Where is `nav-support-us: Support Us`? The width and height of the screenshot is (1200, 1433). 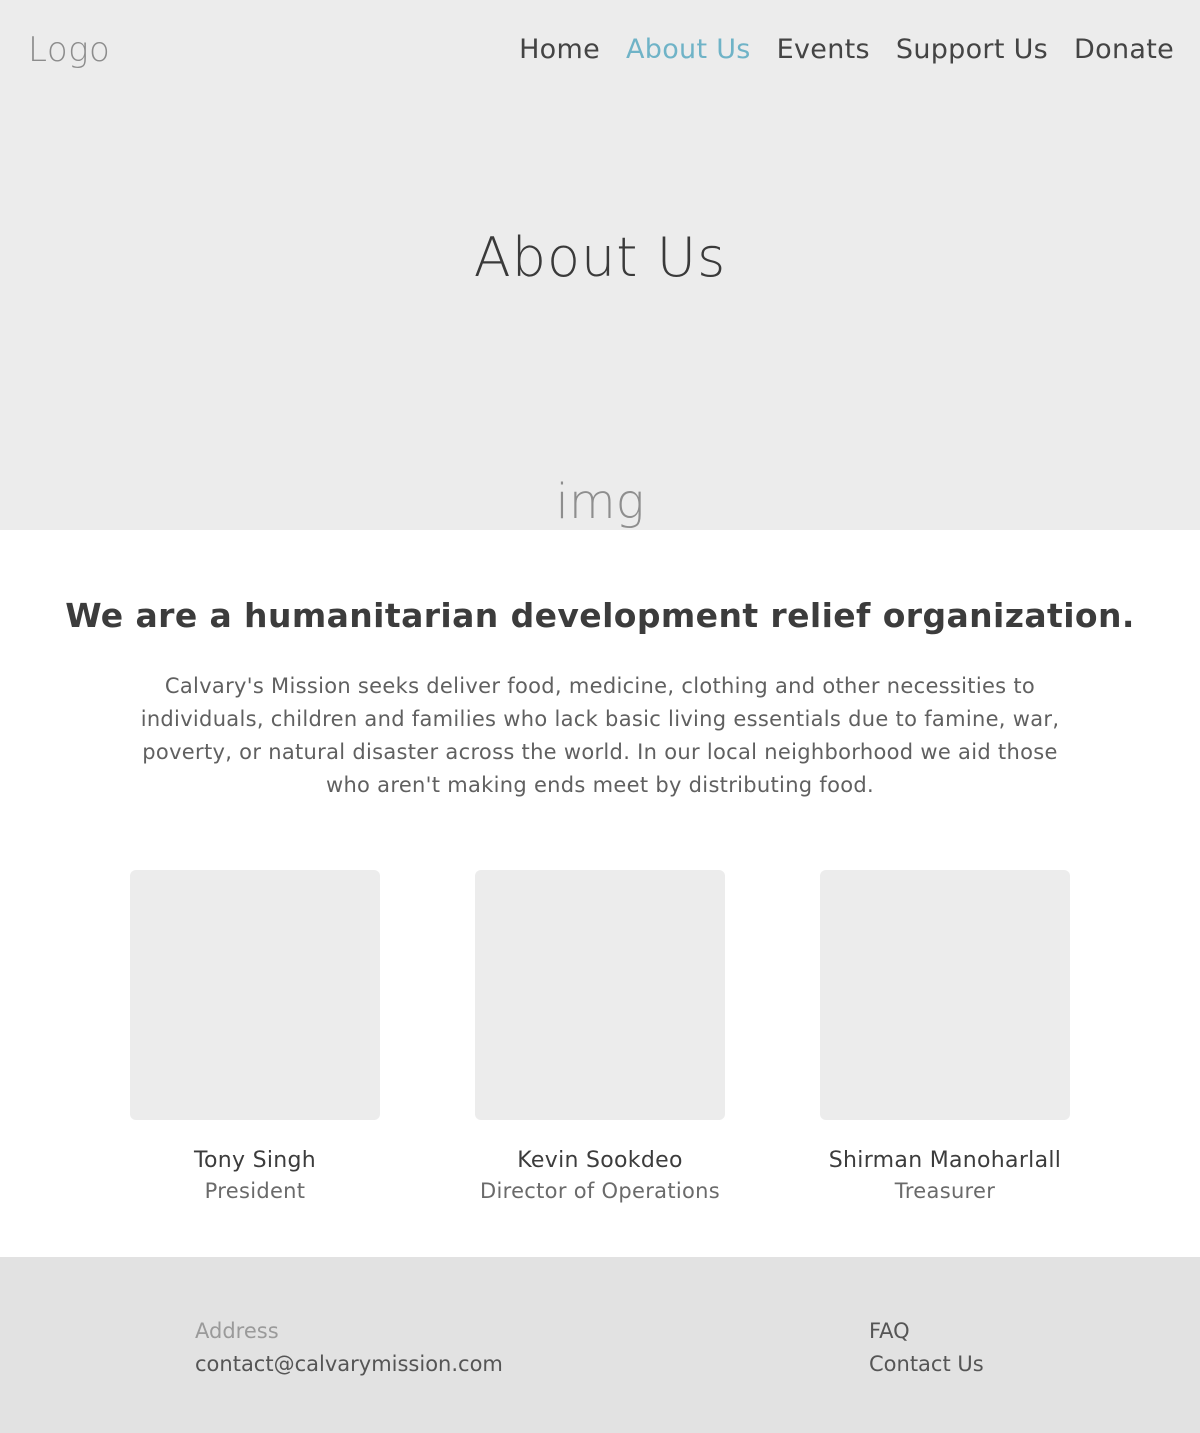 nav-support-us: Support Us is located at coordinates (972, 49).